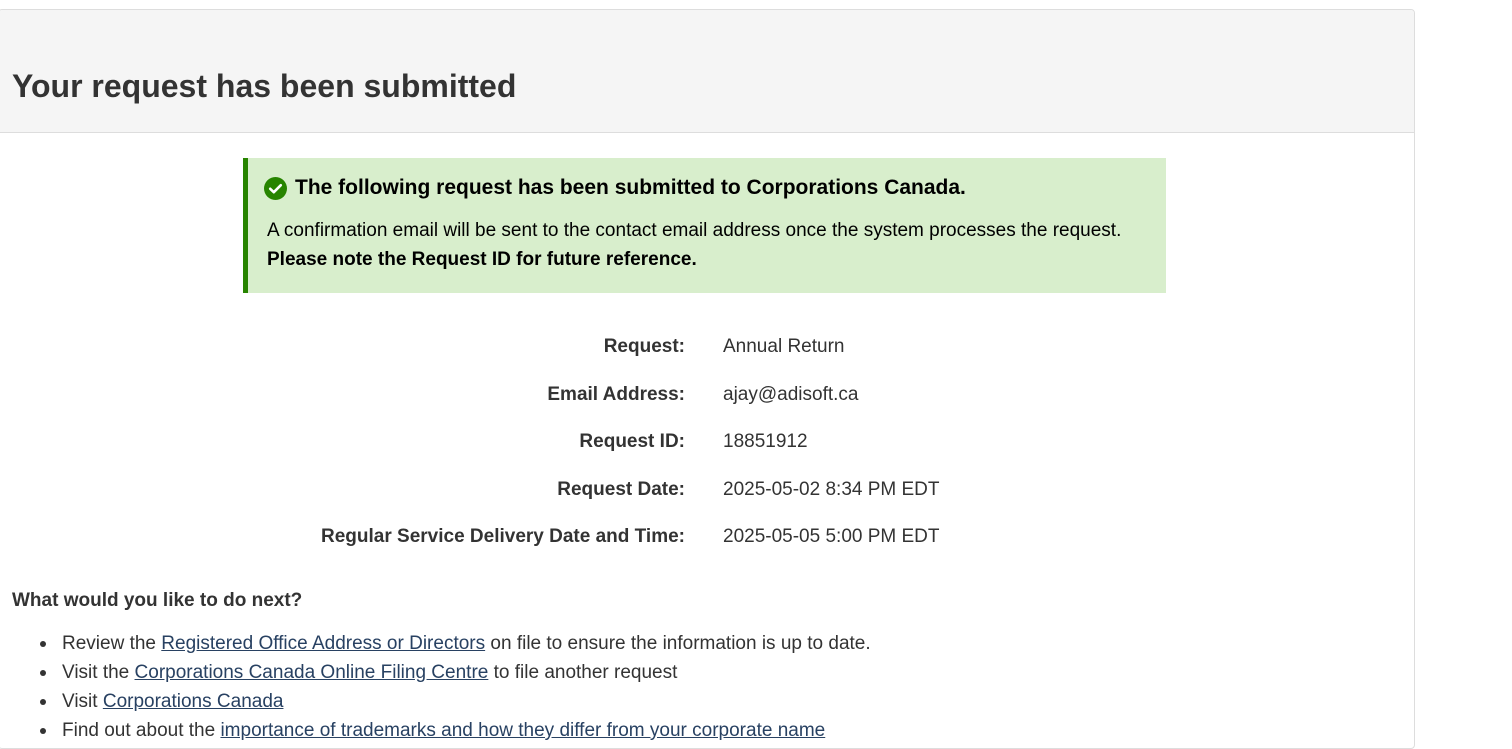 The height and width of the screenshot is (749, 1512). I want to click on page-title: Your request has been submitted, so click(264, 86).